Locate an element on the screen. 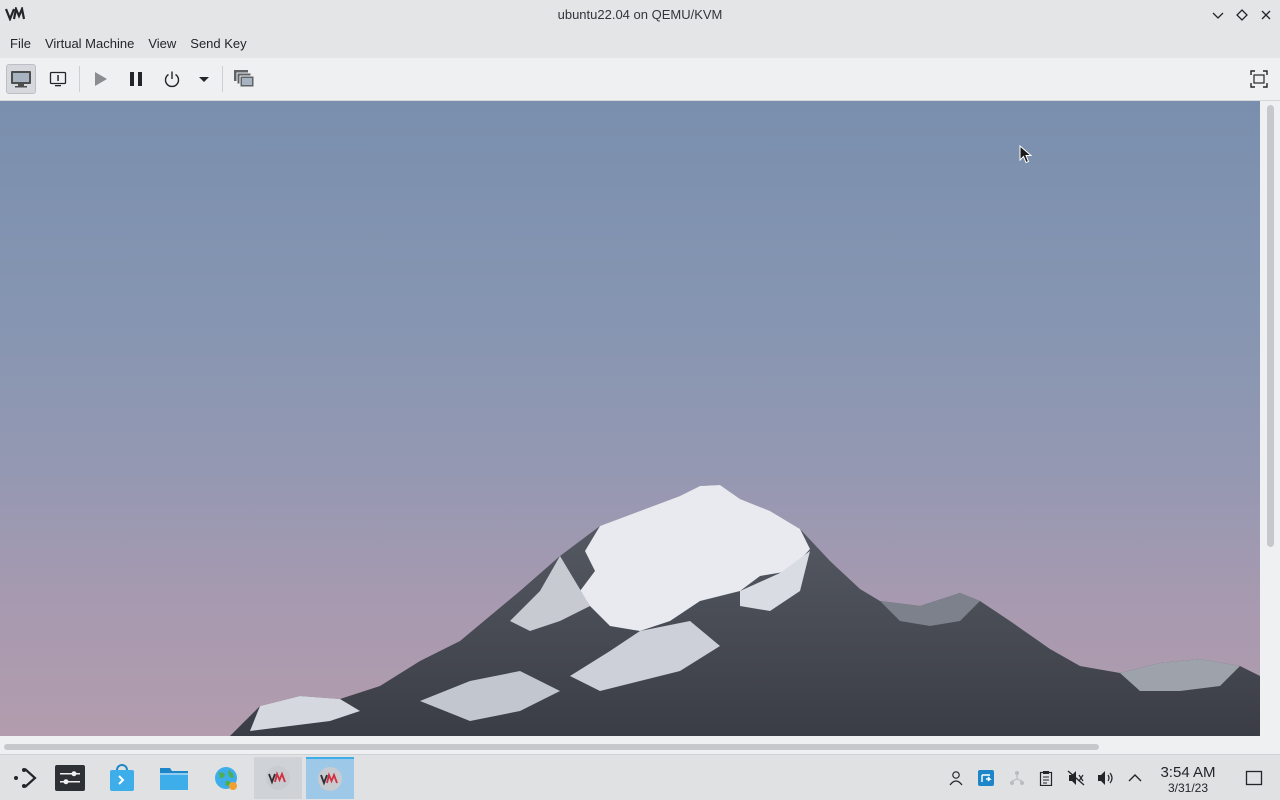 The width and height of the screenshot is (1280, 800). monitor-icon is located at coordinates (21, 79).